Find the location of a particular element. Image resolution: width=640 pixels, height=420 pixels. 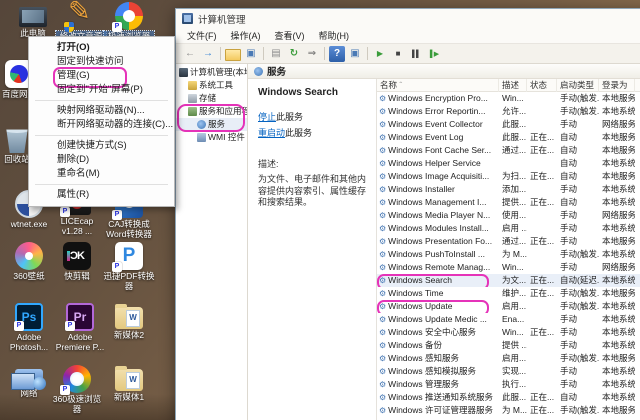

service-name-cell: ⚙ Windows Time is located at coordinates (438, 293).